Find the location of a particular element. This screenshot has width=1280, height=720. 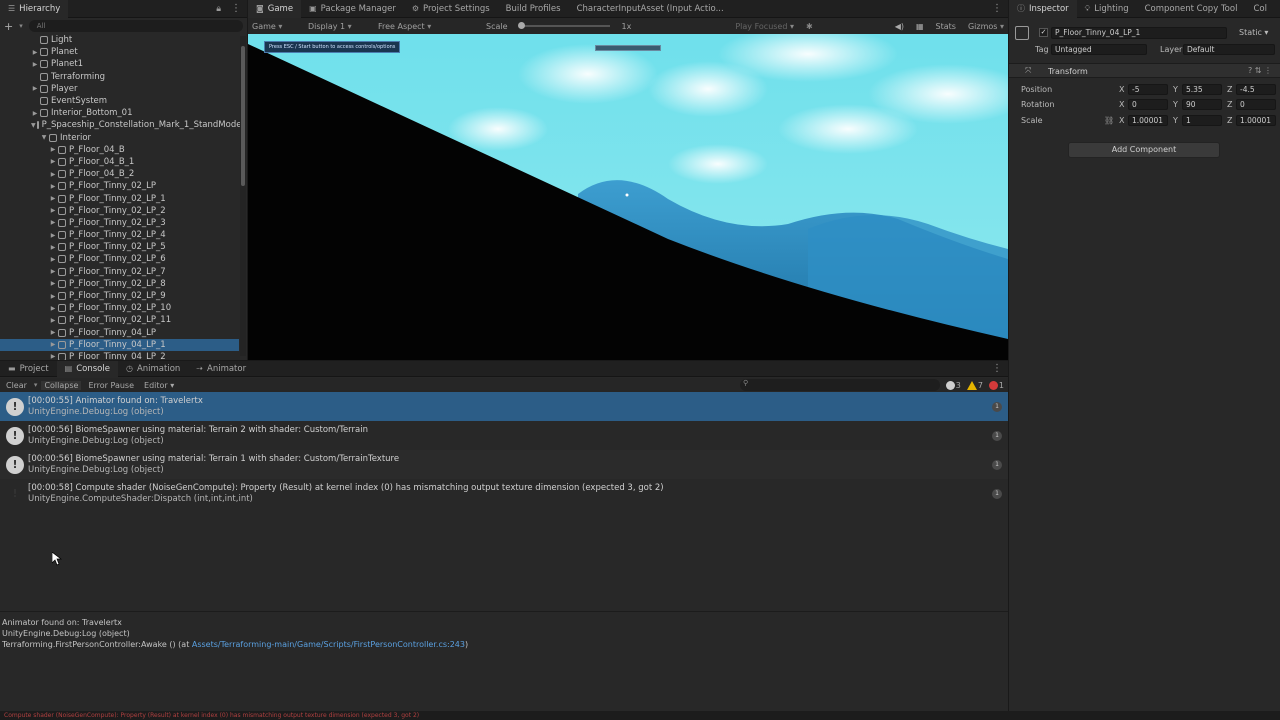

hierarchy-scroll-thumb is located at coordinates (243, 116).